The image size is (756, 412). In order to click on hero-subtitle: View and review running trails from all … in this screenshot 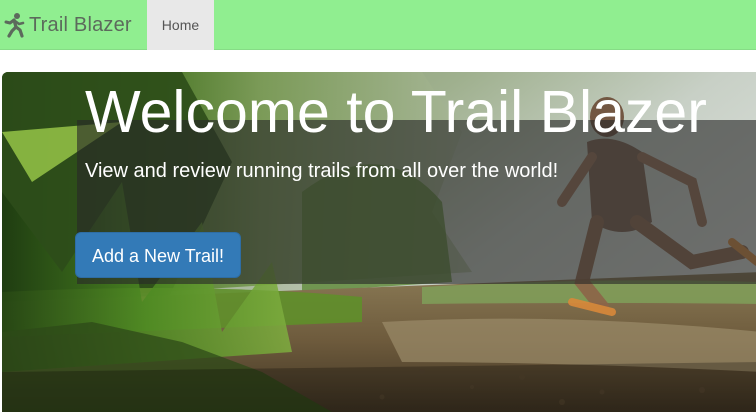, I will do `click(322, 171)`.